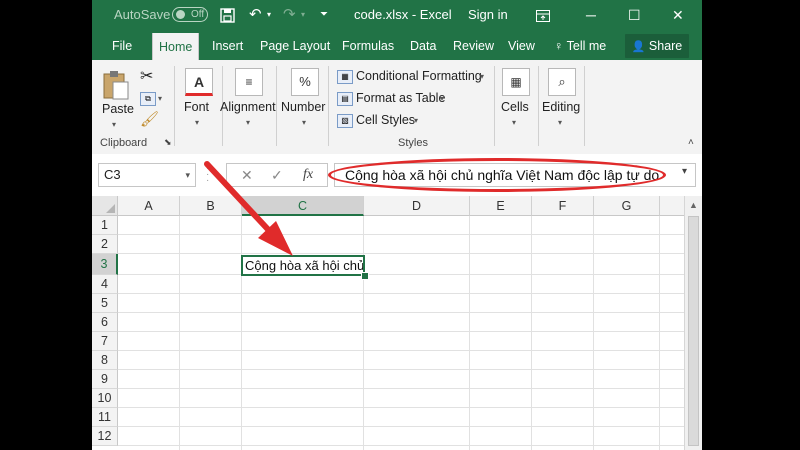  What do you see at coordinates (386, 120) in the screenshot?
I see `cell-styles-label: Cell Styles` at bounding box center [386, 120].